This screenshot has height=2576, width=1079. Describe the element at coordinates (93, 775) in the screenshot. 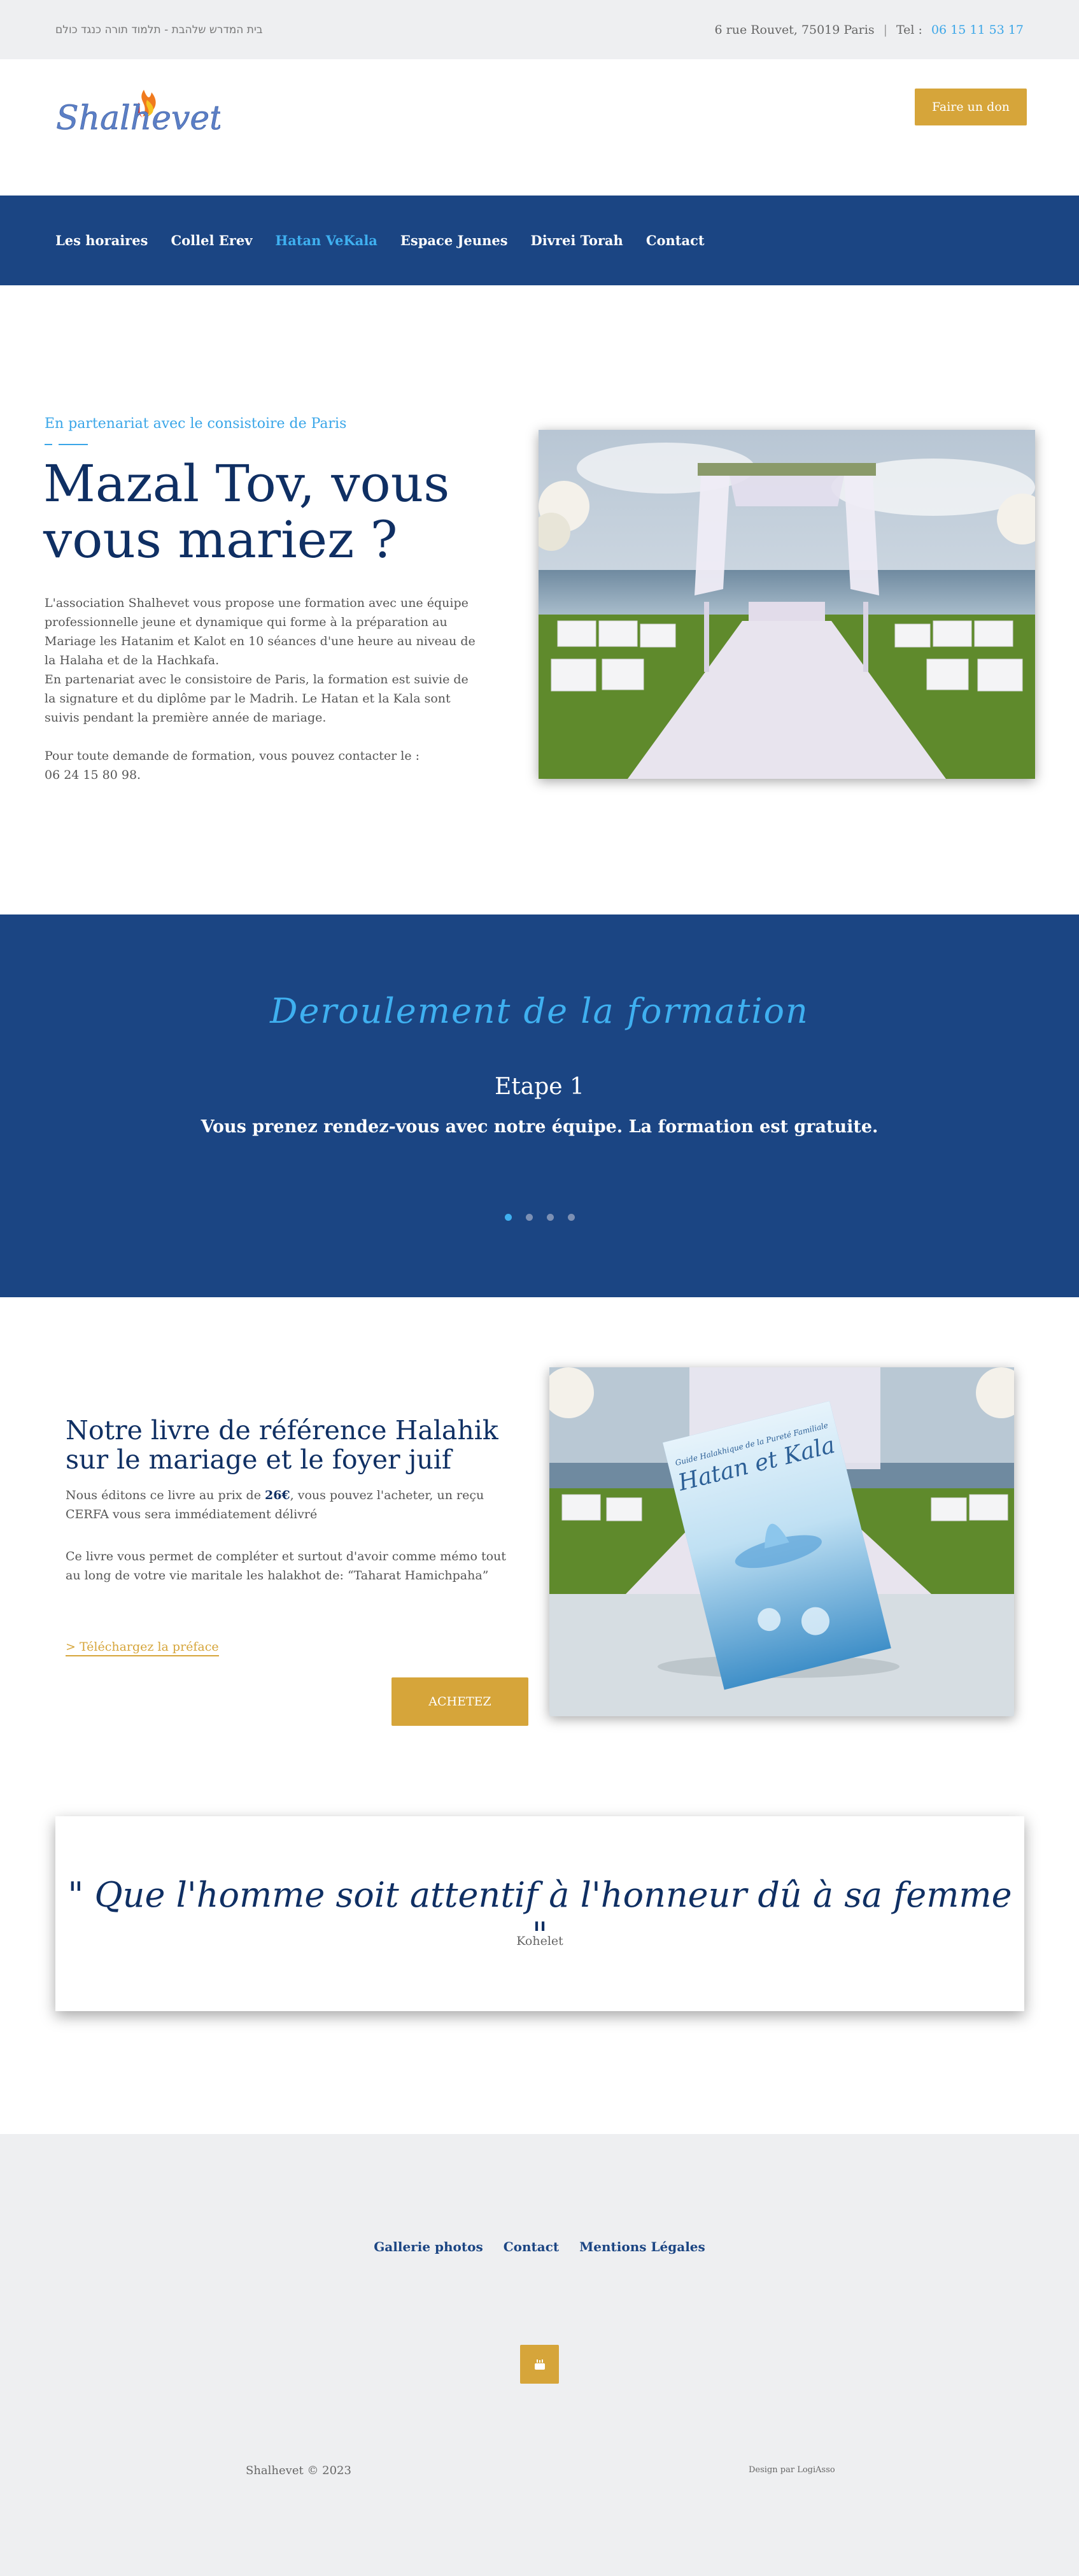

I see `hero-phone: 06 24 15 80 98.` at that location.